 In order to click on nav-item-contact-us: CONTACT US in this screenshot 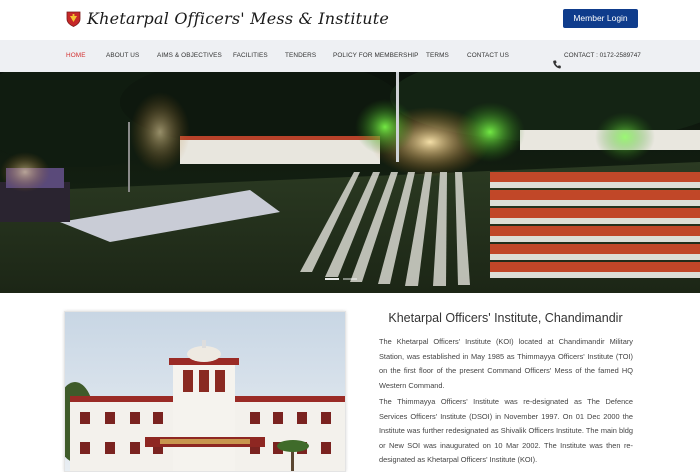, I will do `click(488, 56)`.